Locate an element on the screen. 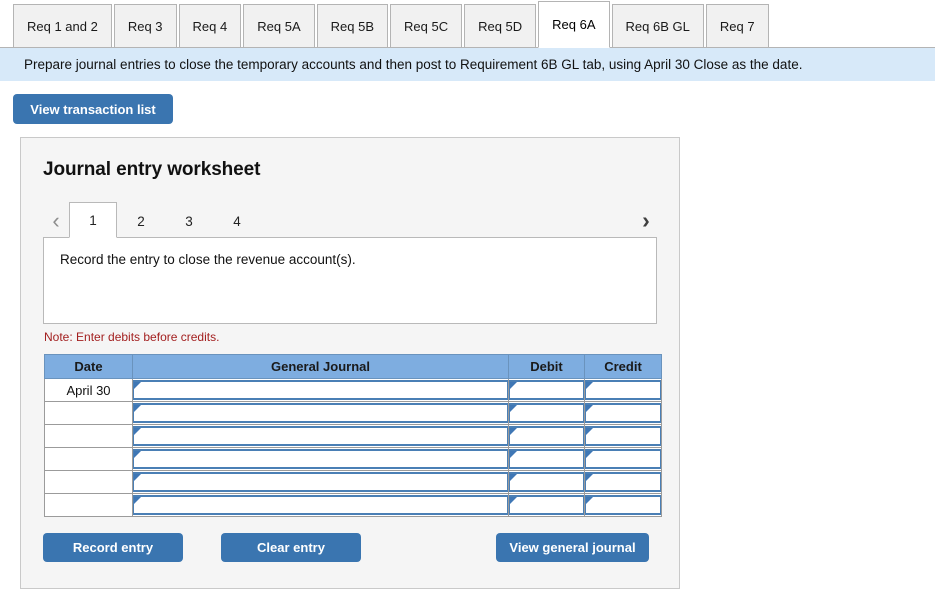 Image resolution: width=935 pixels, height=603 pixels. tab-req-6a: Req 6A is located at coordinates (574, 24).